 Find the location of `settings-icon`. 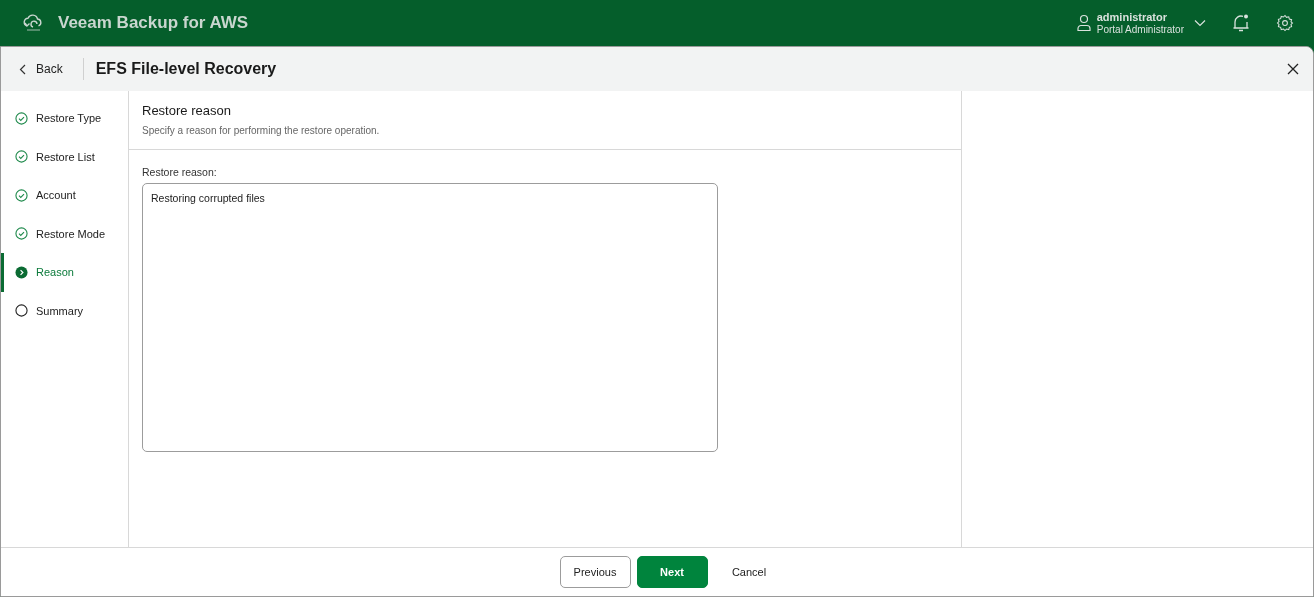

settings-icon is located at coordinates (1285, 23).